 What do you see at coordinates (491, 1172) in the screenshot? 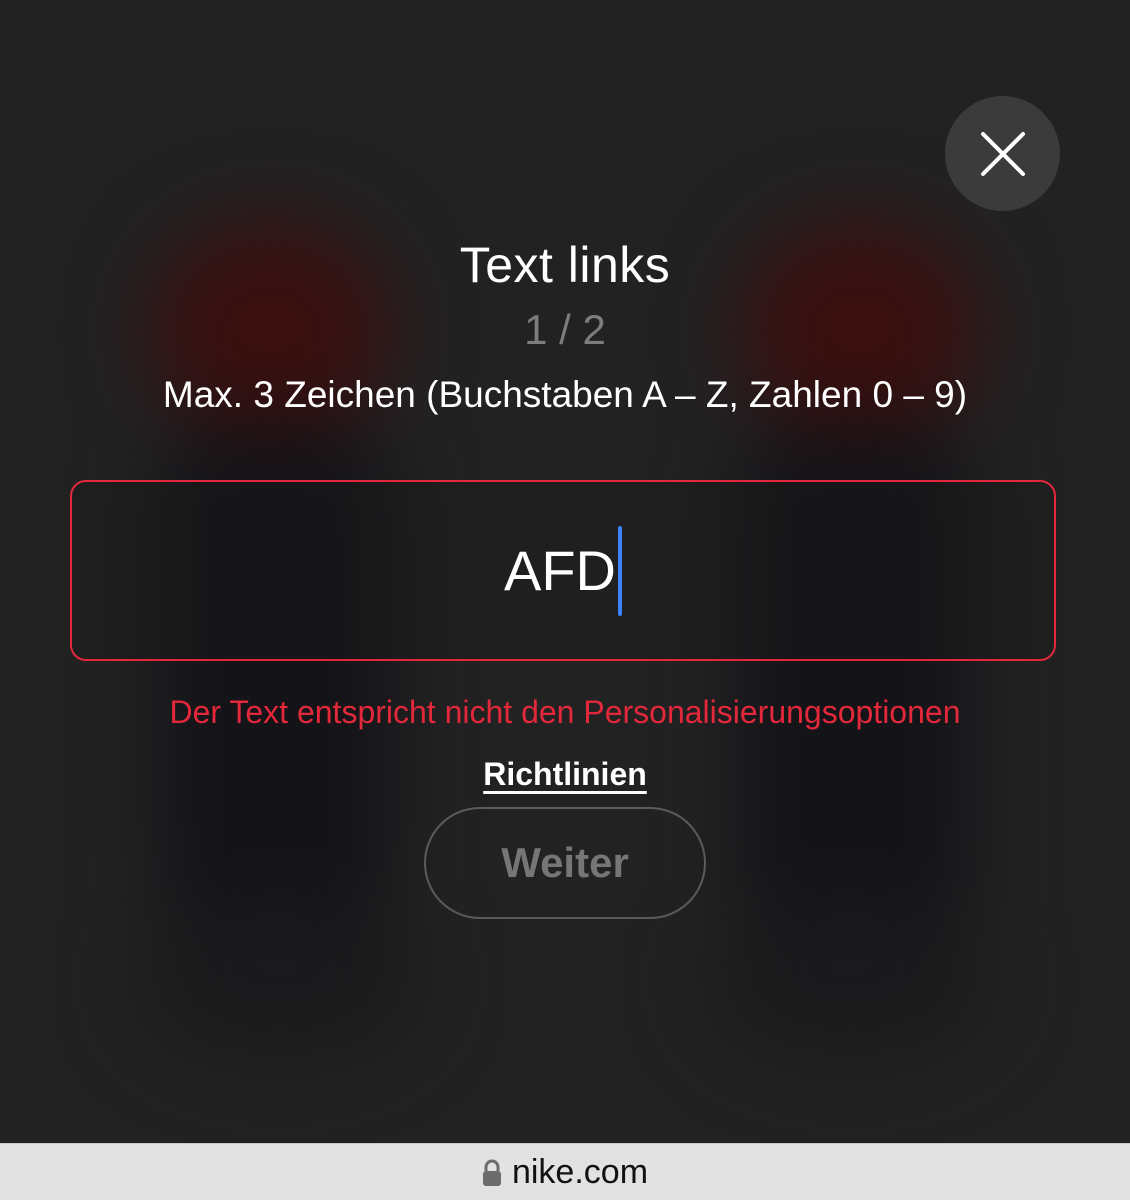
I see `lock-icon` at bounding box center [491, 1172].